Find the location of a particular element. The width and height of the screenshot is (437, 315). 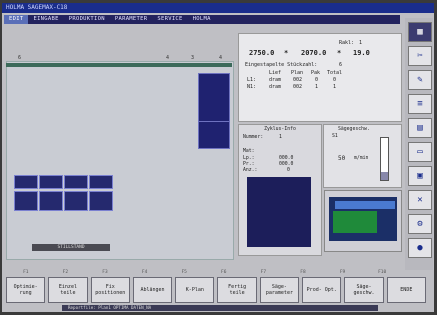

col-total: Total is located at coordinates (335, 73).